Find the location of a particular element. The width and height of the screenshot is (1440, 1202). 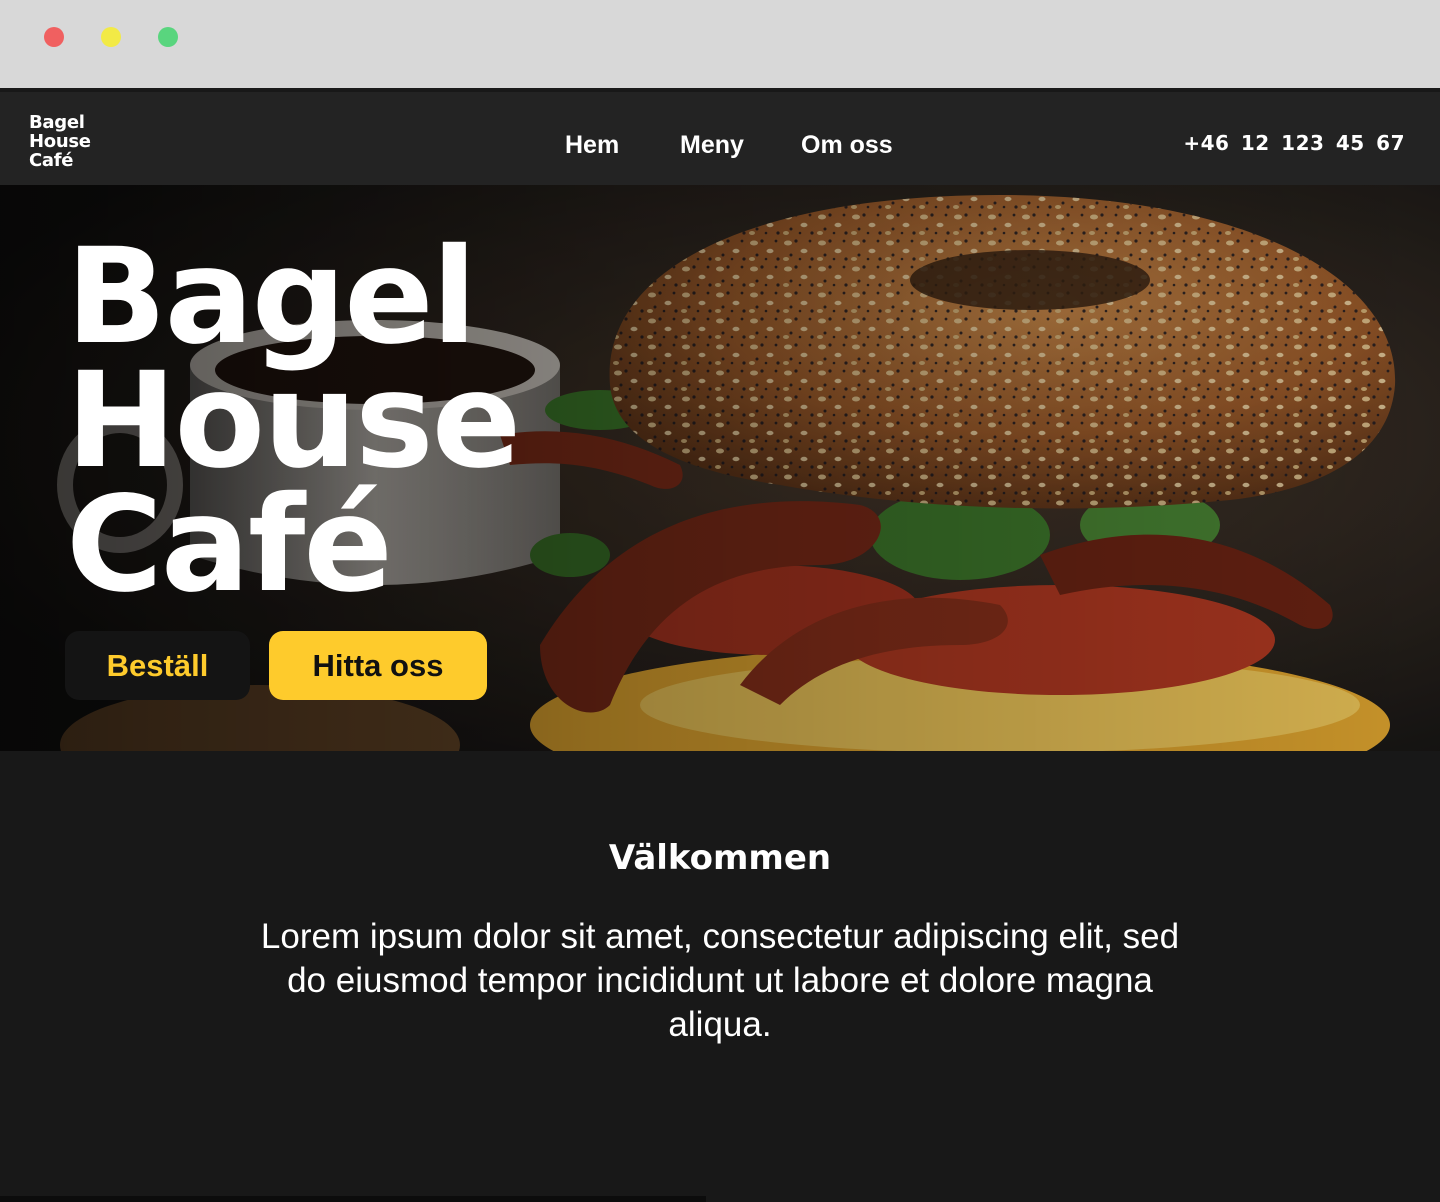

find-us-button: Hitta oss is located at coordinates (378, 665).